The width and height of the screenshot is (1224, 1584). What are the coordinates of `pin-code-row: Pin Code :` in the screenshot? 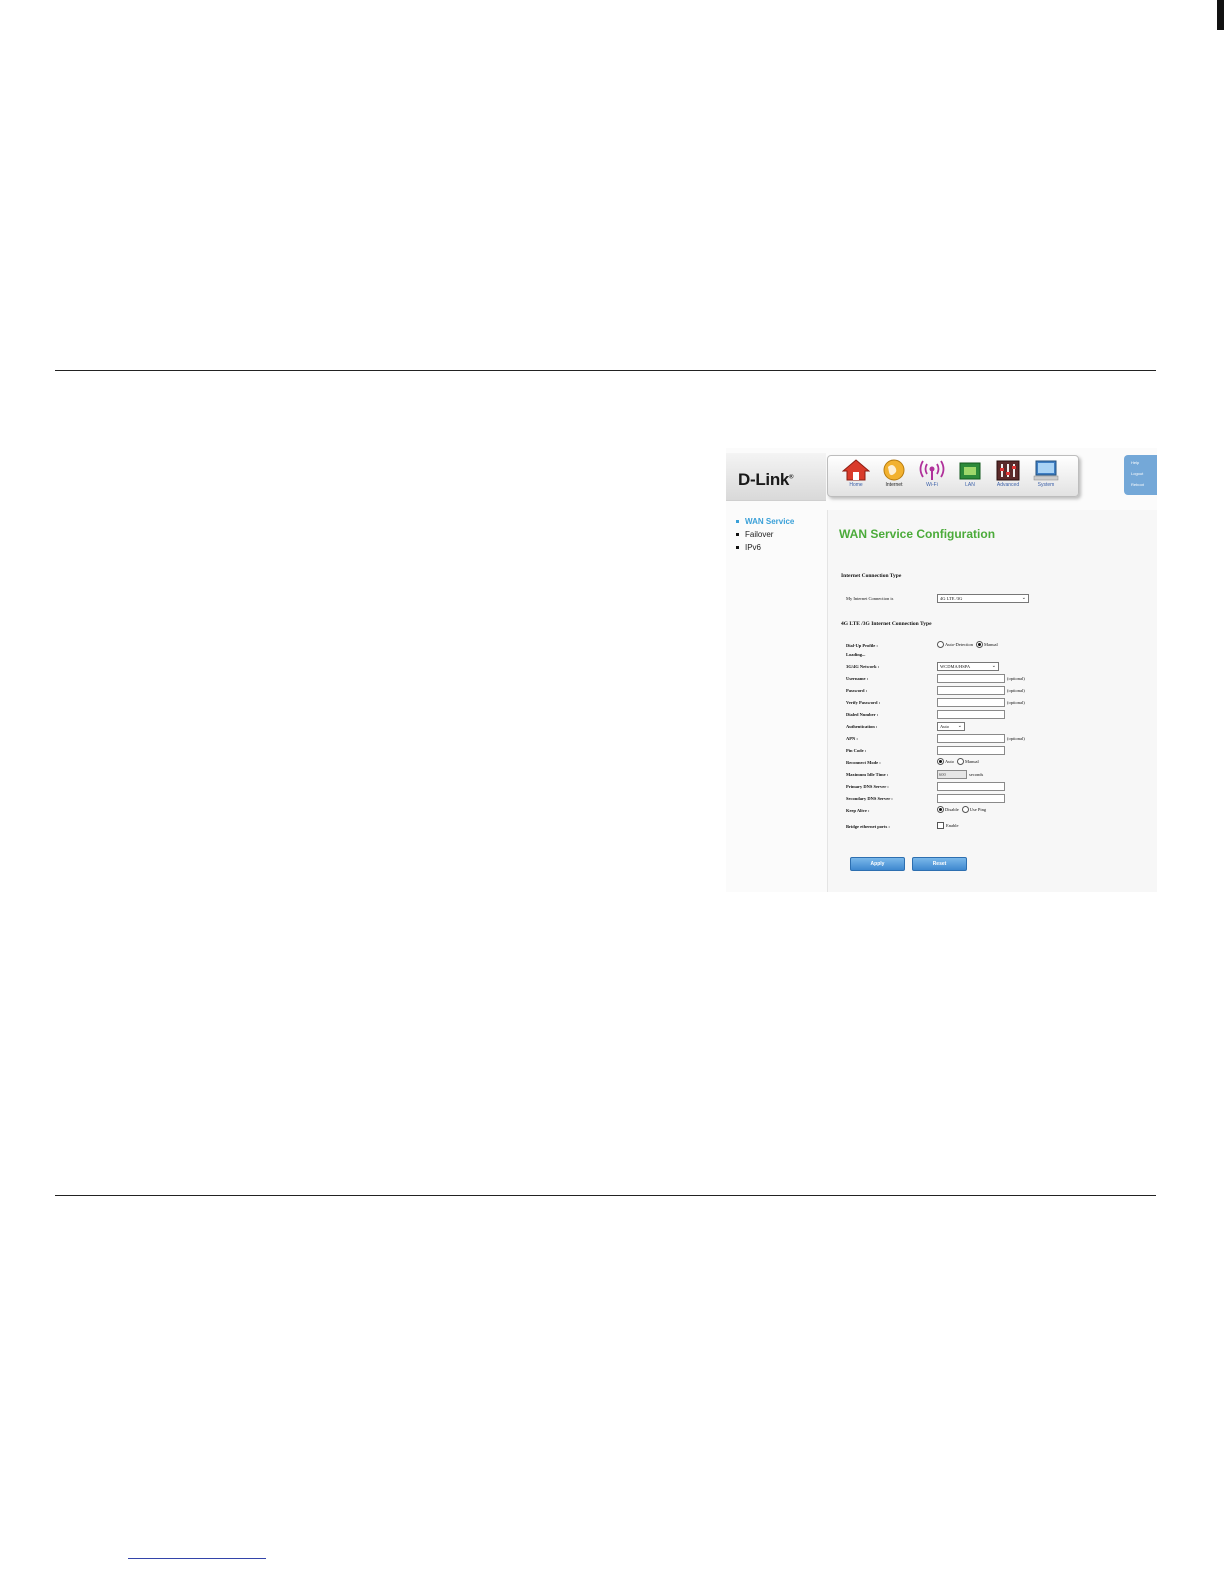 It's located at (996, 751).